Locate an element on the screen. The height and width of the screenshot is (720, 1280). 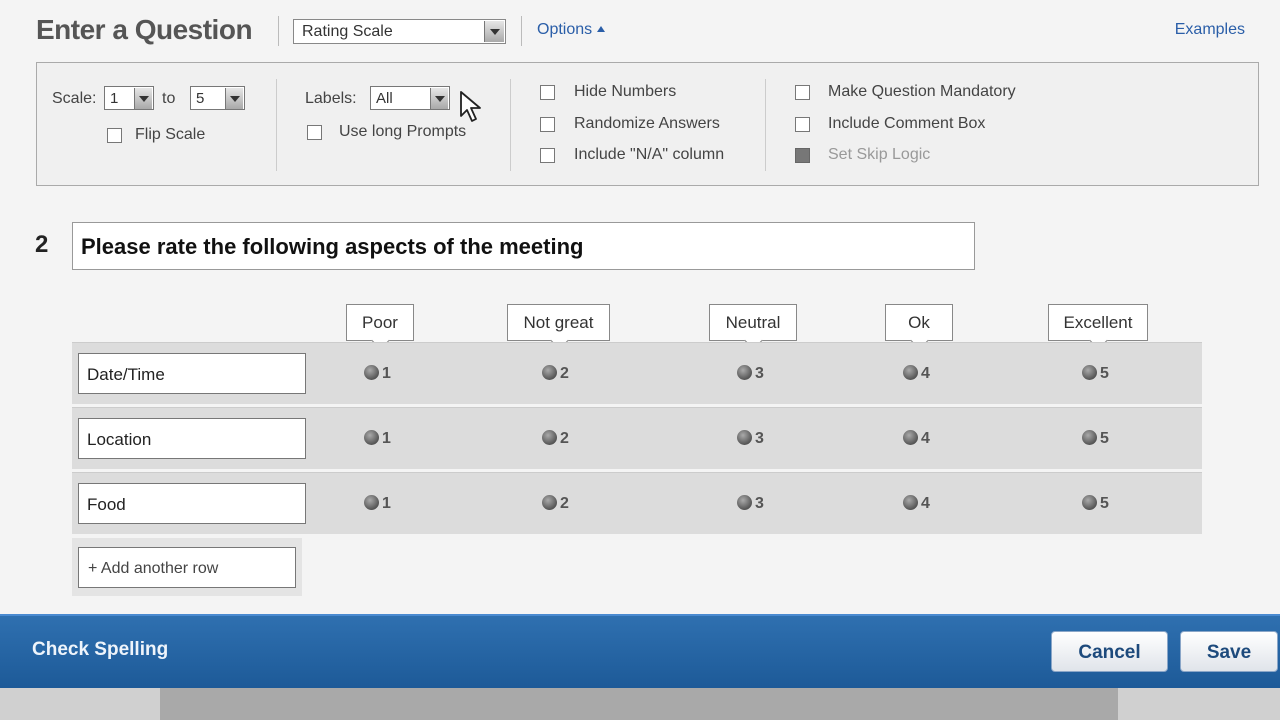
comment-box-checkbox is located at coordinates (802, 124).